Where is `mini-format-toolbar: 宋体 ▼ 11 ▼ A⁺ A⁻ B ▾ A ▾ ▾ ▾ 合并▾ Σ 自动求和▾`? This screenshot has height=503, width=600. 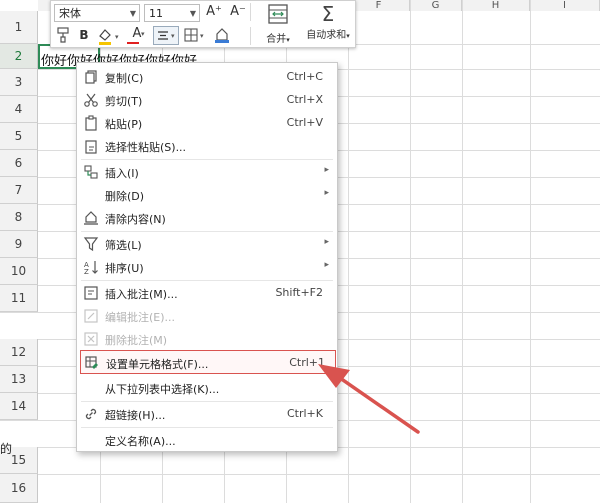
mini-format-toolbar: 宋体 ▼ 11 ▼ A⁺ A⁻ B ▾ A ▾ ▾ ▾ 合并▾ Σ 自动求和▾ is located at coordinates (203, 24).